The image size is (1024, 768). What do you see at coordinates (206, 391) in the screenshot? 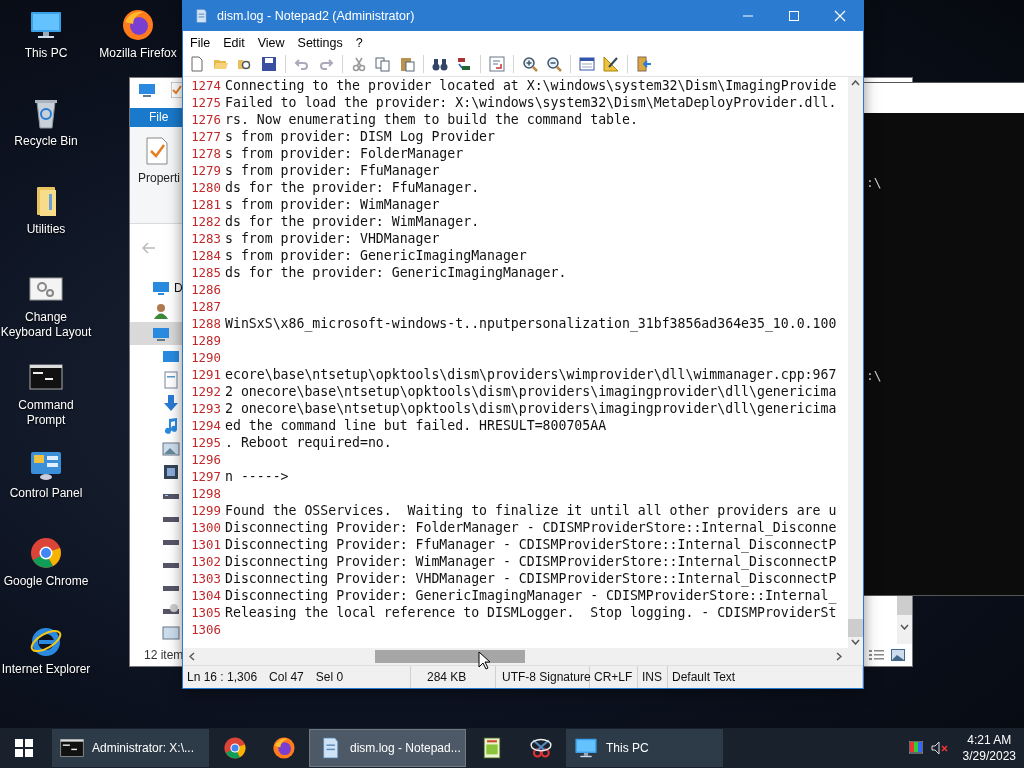
I see `line-number: 1292` at bounding box center [206, 391].